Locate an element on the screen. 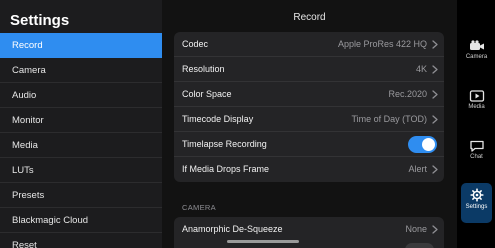  sidebar-item-audio: Audio is located at coordinates (81, 95).